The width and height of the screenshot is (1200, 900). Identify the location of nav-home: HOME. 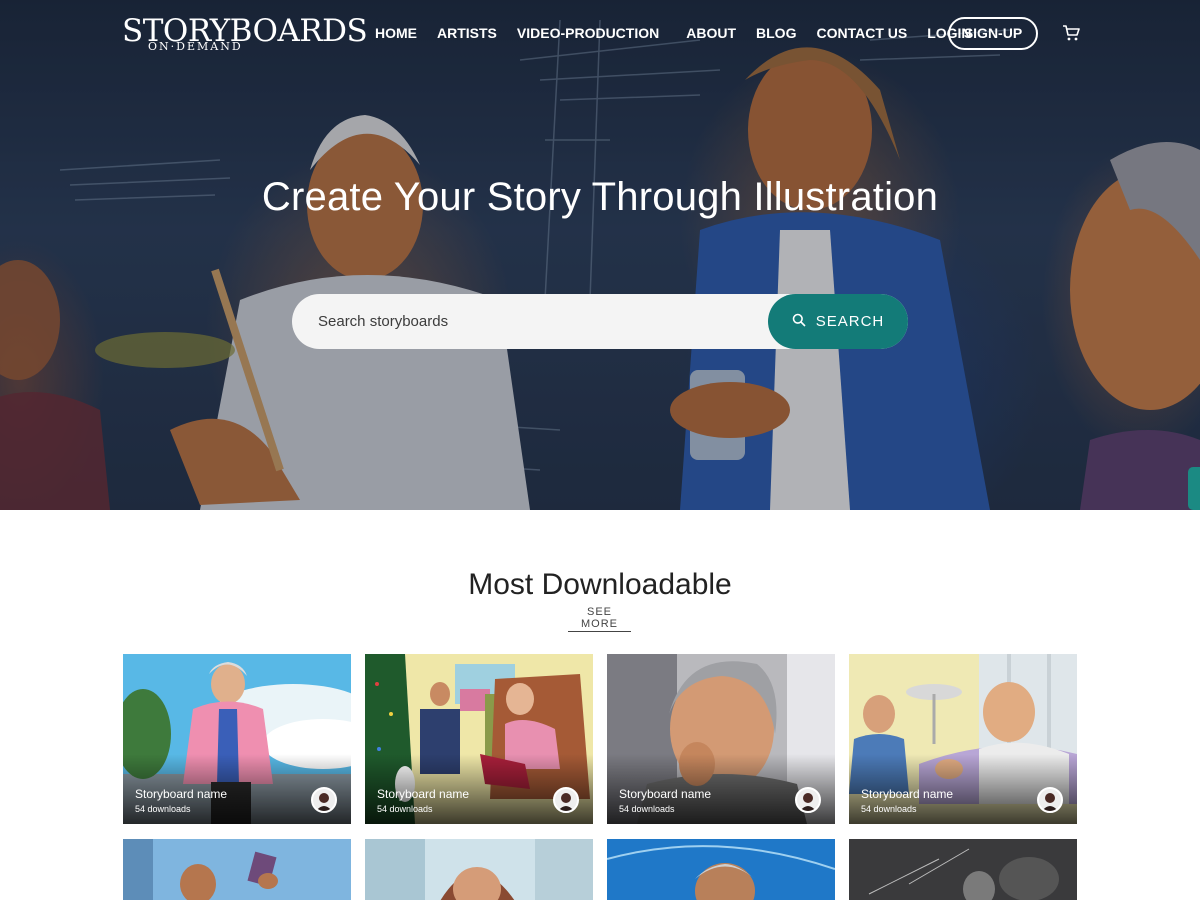
(396, 33).